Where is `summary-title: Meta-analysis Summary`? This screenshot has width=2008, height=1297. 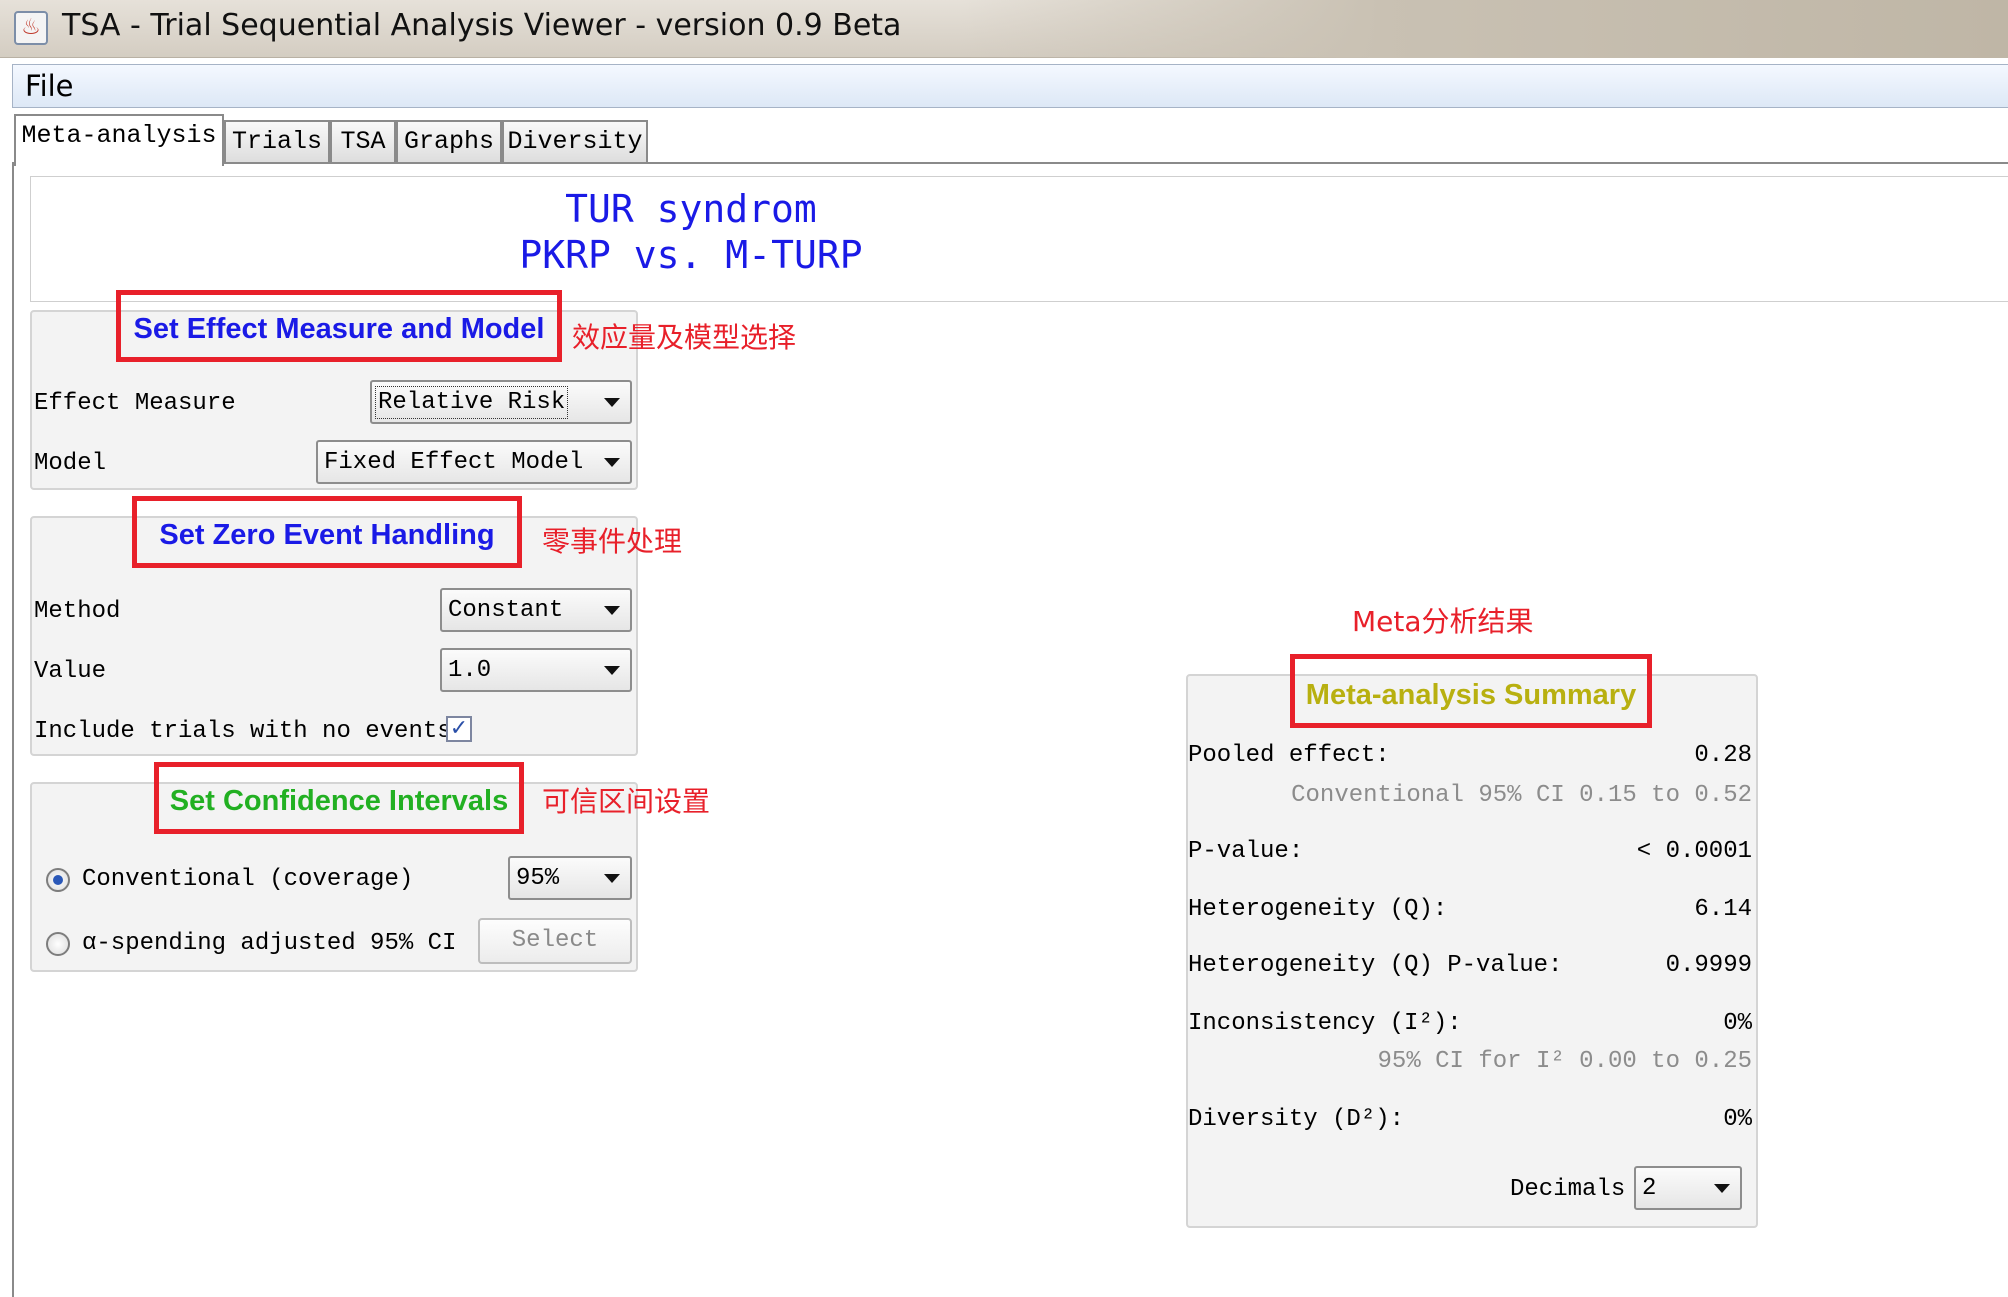 summary-title: Meta-analysis Summary is located at coordinates (1471, 695).